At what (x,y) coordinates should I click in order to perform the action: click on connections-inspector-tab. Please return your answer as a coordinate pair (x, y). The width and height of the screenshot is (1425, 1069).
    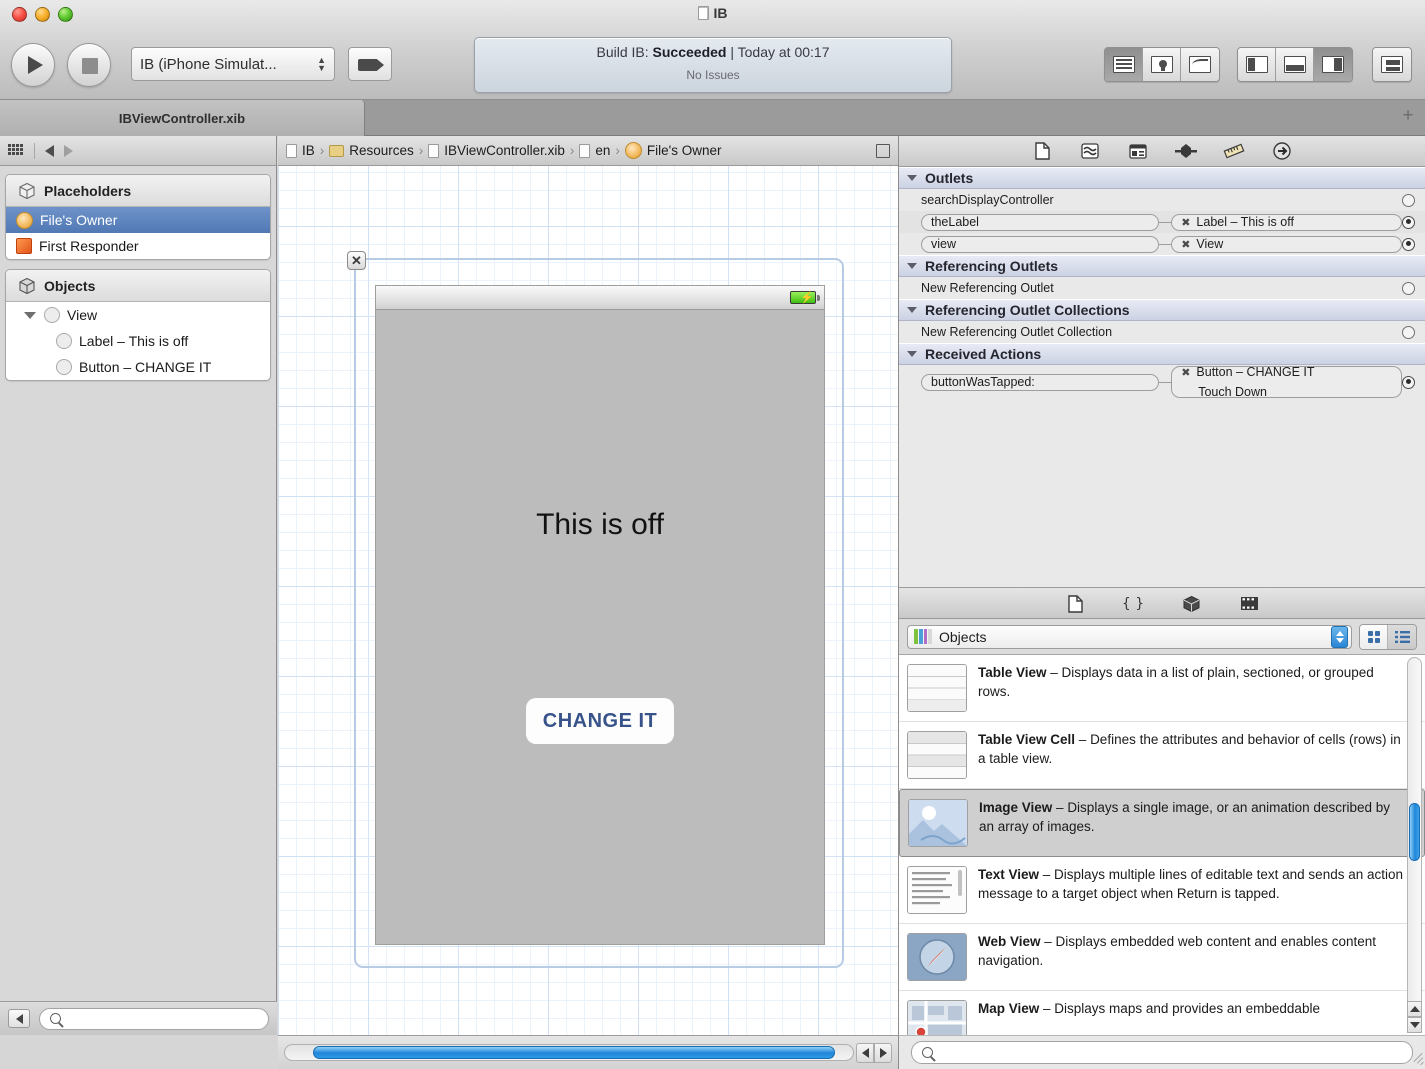
    Looking at the image, I should click on (1282, 151).